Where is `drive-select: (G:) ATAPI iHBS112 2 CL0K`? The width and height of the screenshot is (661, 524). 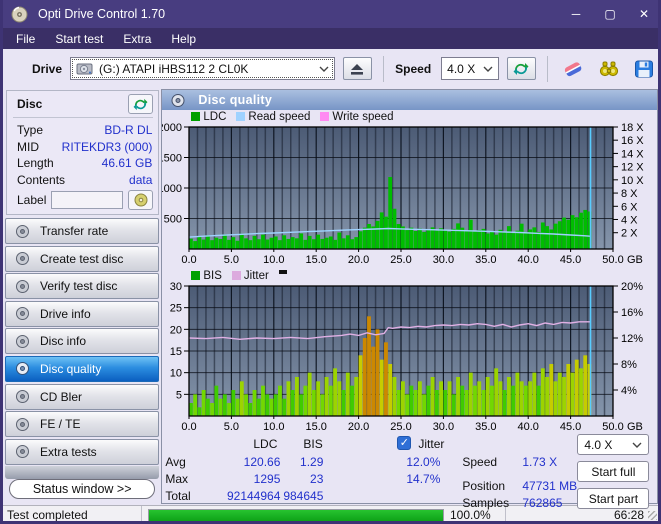
drive-select: (G:) ATAPI iHBS112 2 CL0K is located at coordinates (202, 68).